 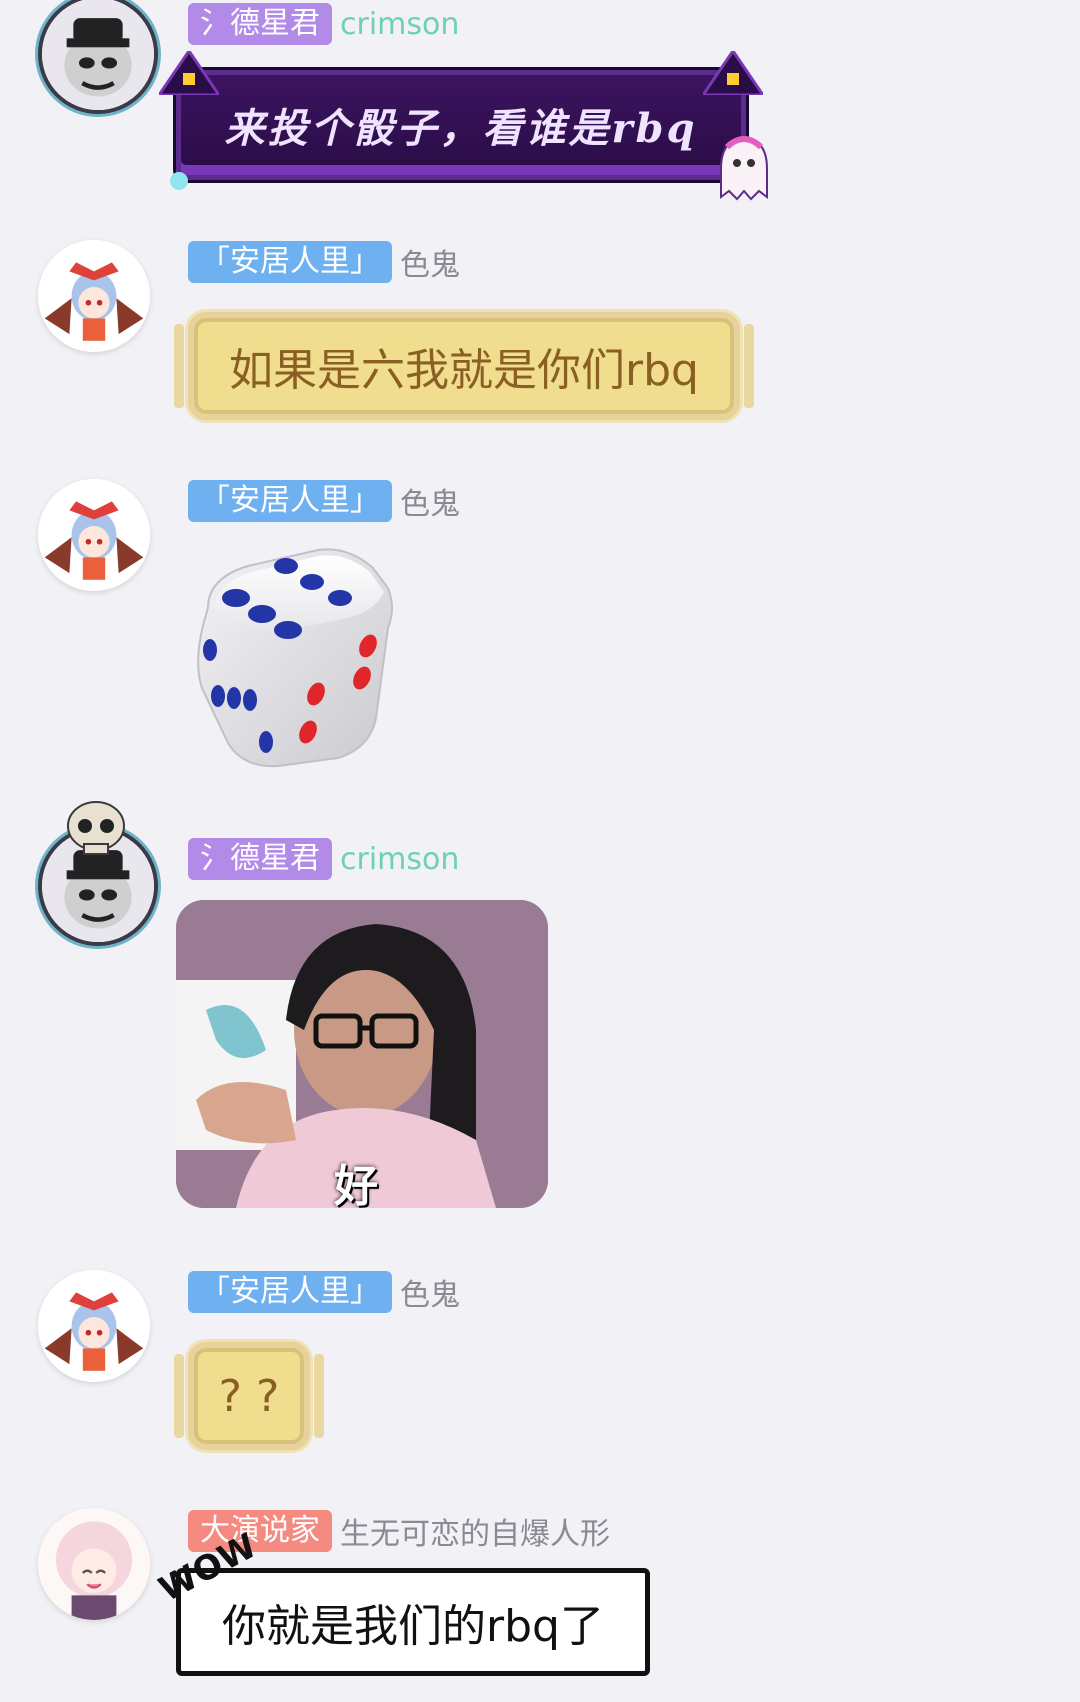 I want to click on message-text: ? ?, so click(x=249, y=1396).